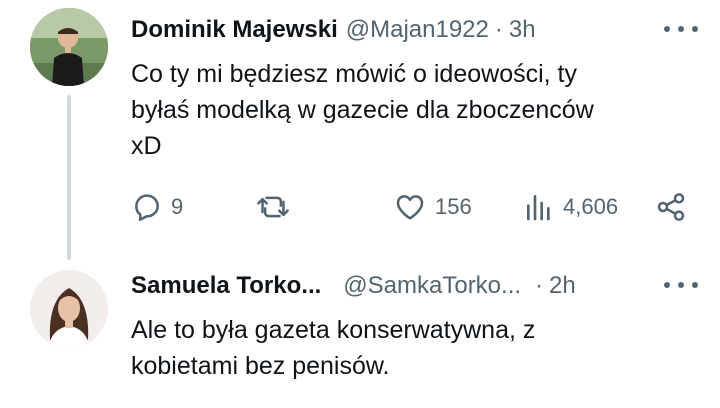 The image size is (720, 408). What do you see at coordinates (234, 30) in the screenshot?
I see `author-name: Dominik Majewski` at bounding box center [234, 30].